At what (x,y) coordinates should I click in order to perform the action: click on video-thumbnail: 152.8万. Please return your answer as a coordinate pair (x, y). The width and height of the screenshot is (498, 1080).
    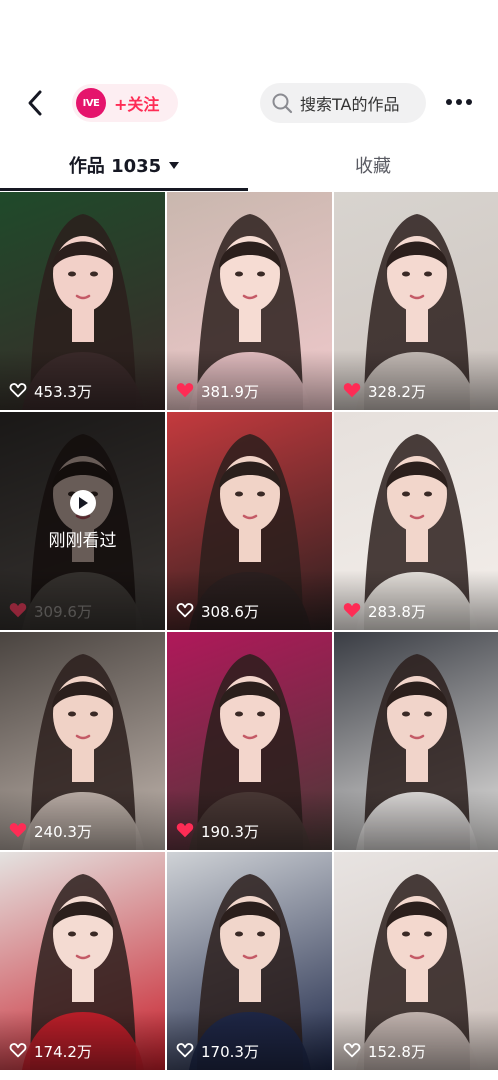
    Looking at the image, I should click on (416, 961).